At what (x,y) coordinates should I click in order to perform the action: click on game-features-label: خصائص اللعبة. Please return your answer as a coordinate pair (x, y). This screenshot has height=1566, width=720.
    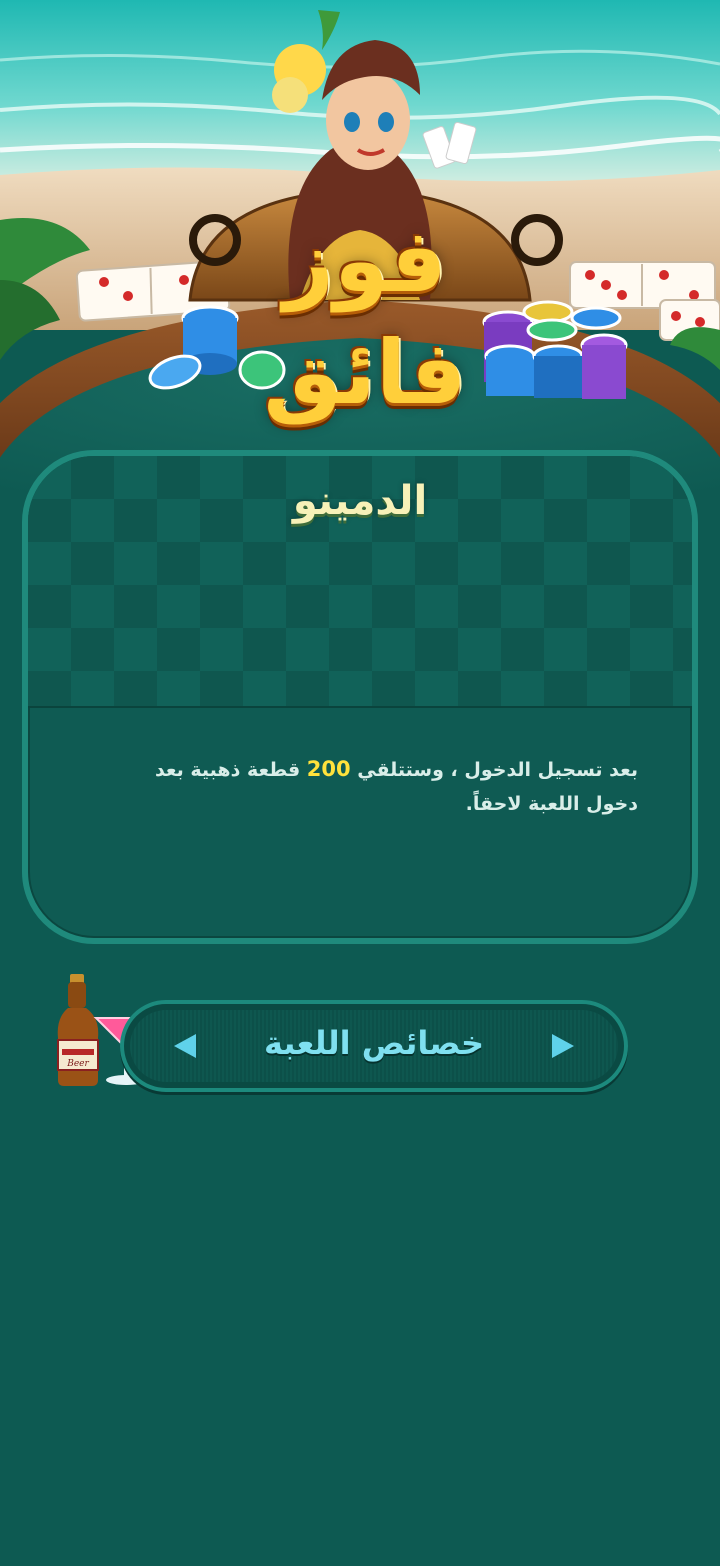
    Looking at the image, I should click on (374, 1043).